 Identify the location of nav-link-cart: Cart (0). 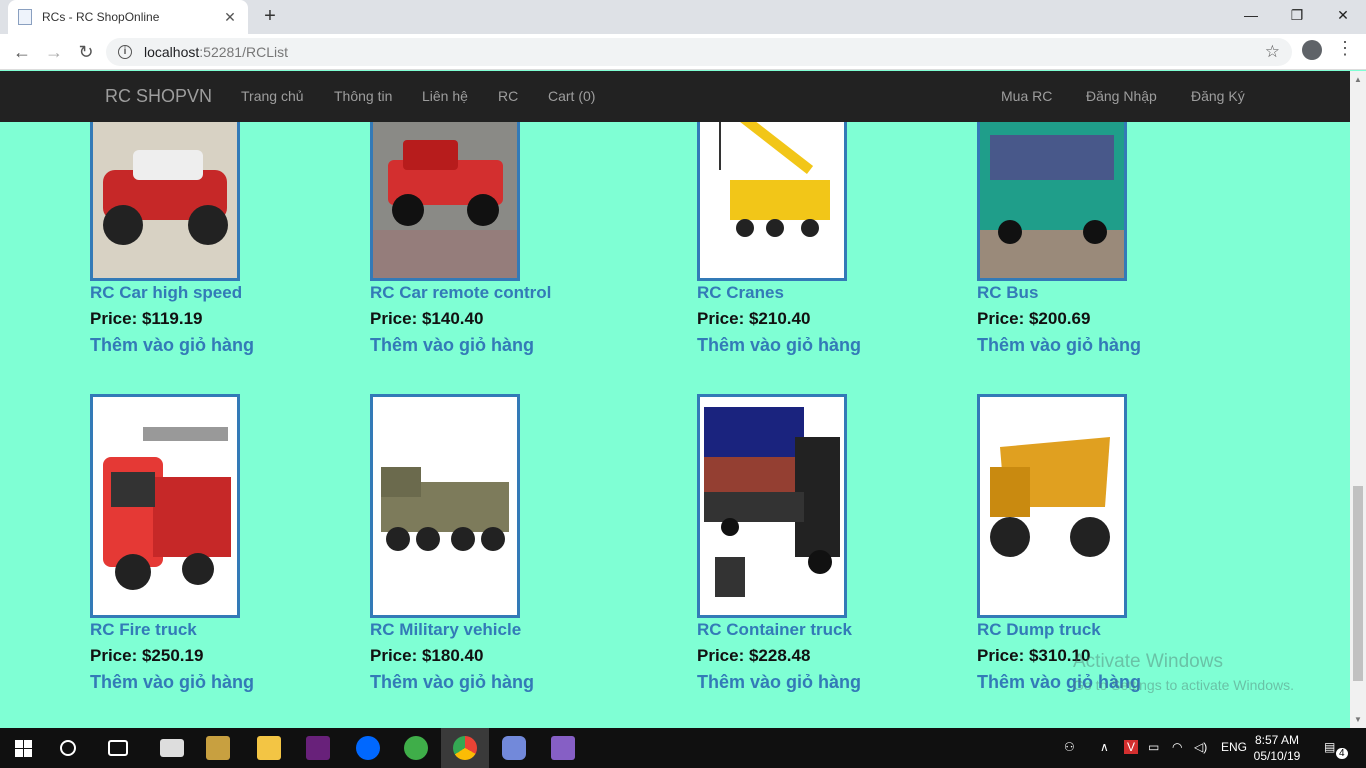
(571, 96).